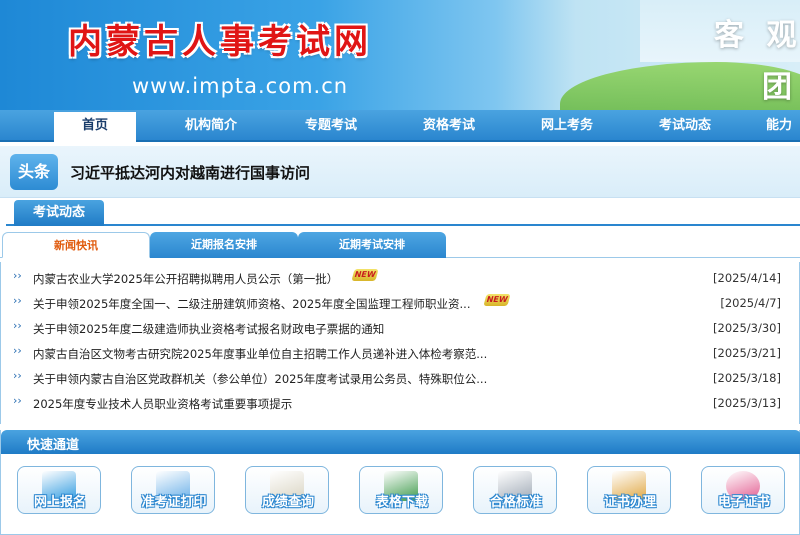 The height and width of the screenshot is (535, 800). I want to click on news-tabs: 新闻快讯 近期报名安排 近期考试安排, so click(400, 245).